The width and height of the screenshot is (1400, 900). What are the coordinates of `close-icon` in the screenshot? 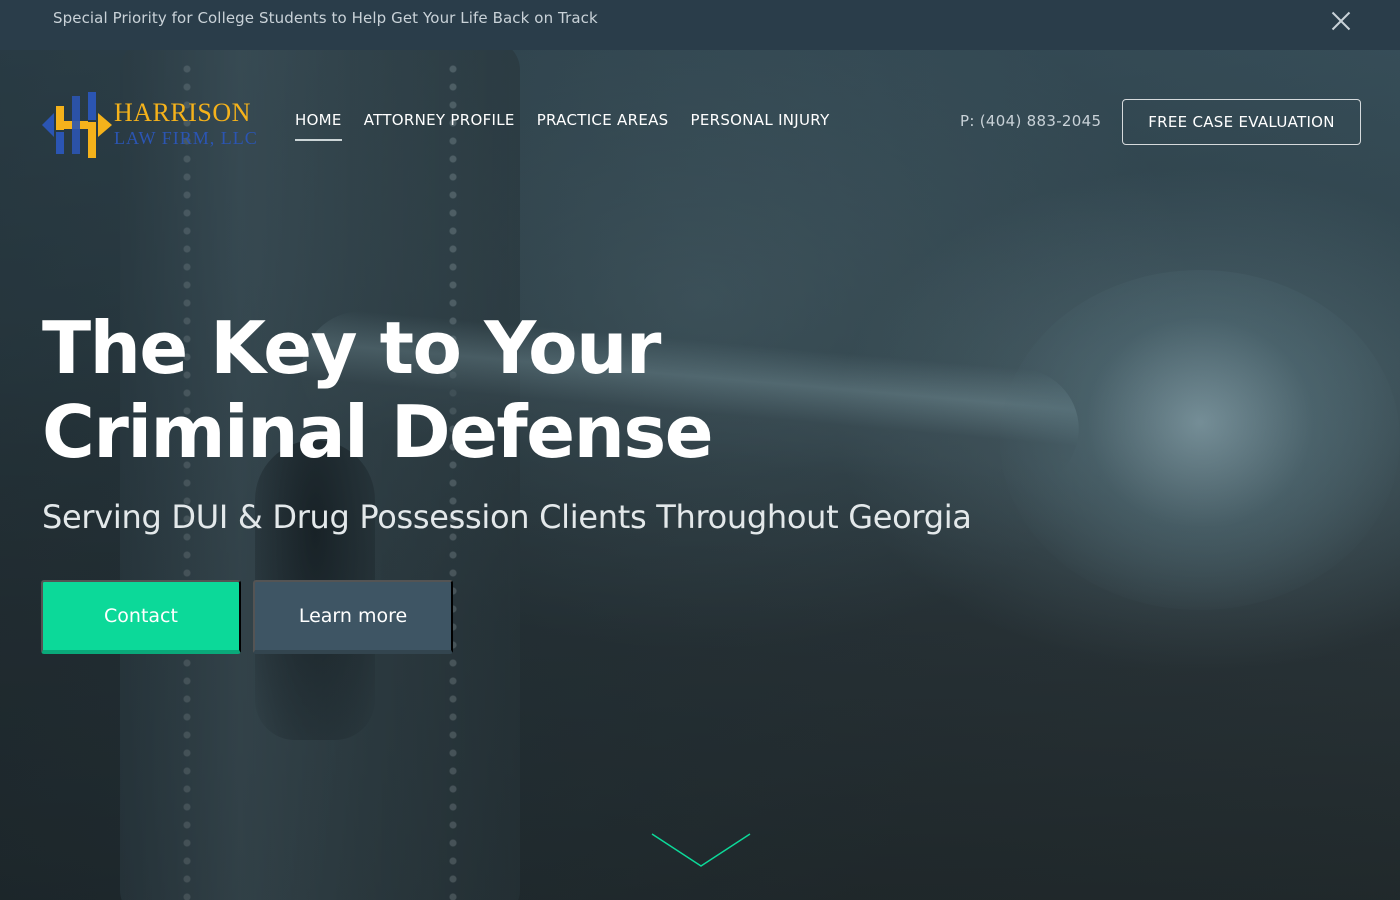 It's located at (1341, 21).